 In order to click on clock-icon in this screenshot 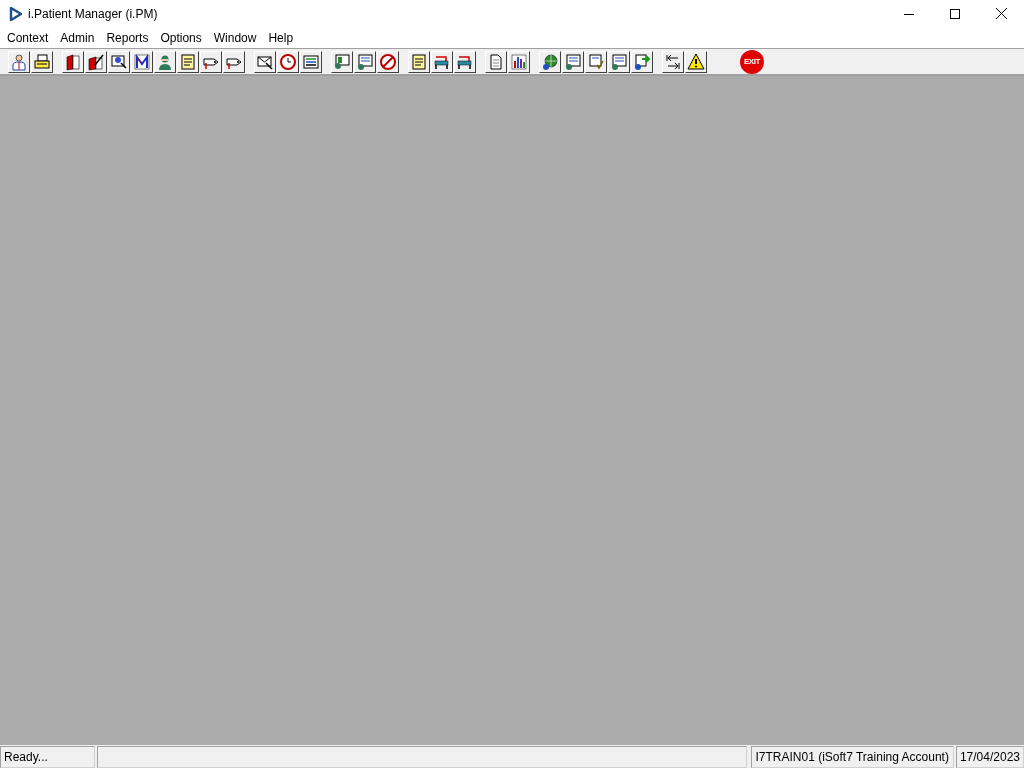, I will do `click(288, 61)`.